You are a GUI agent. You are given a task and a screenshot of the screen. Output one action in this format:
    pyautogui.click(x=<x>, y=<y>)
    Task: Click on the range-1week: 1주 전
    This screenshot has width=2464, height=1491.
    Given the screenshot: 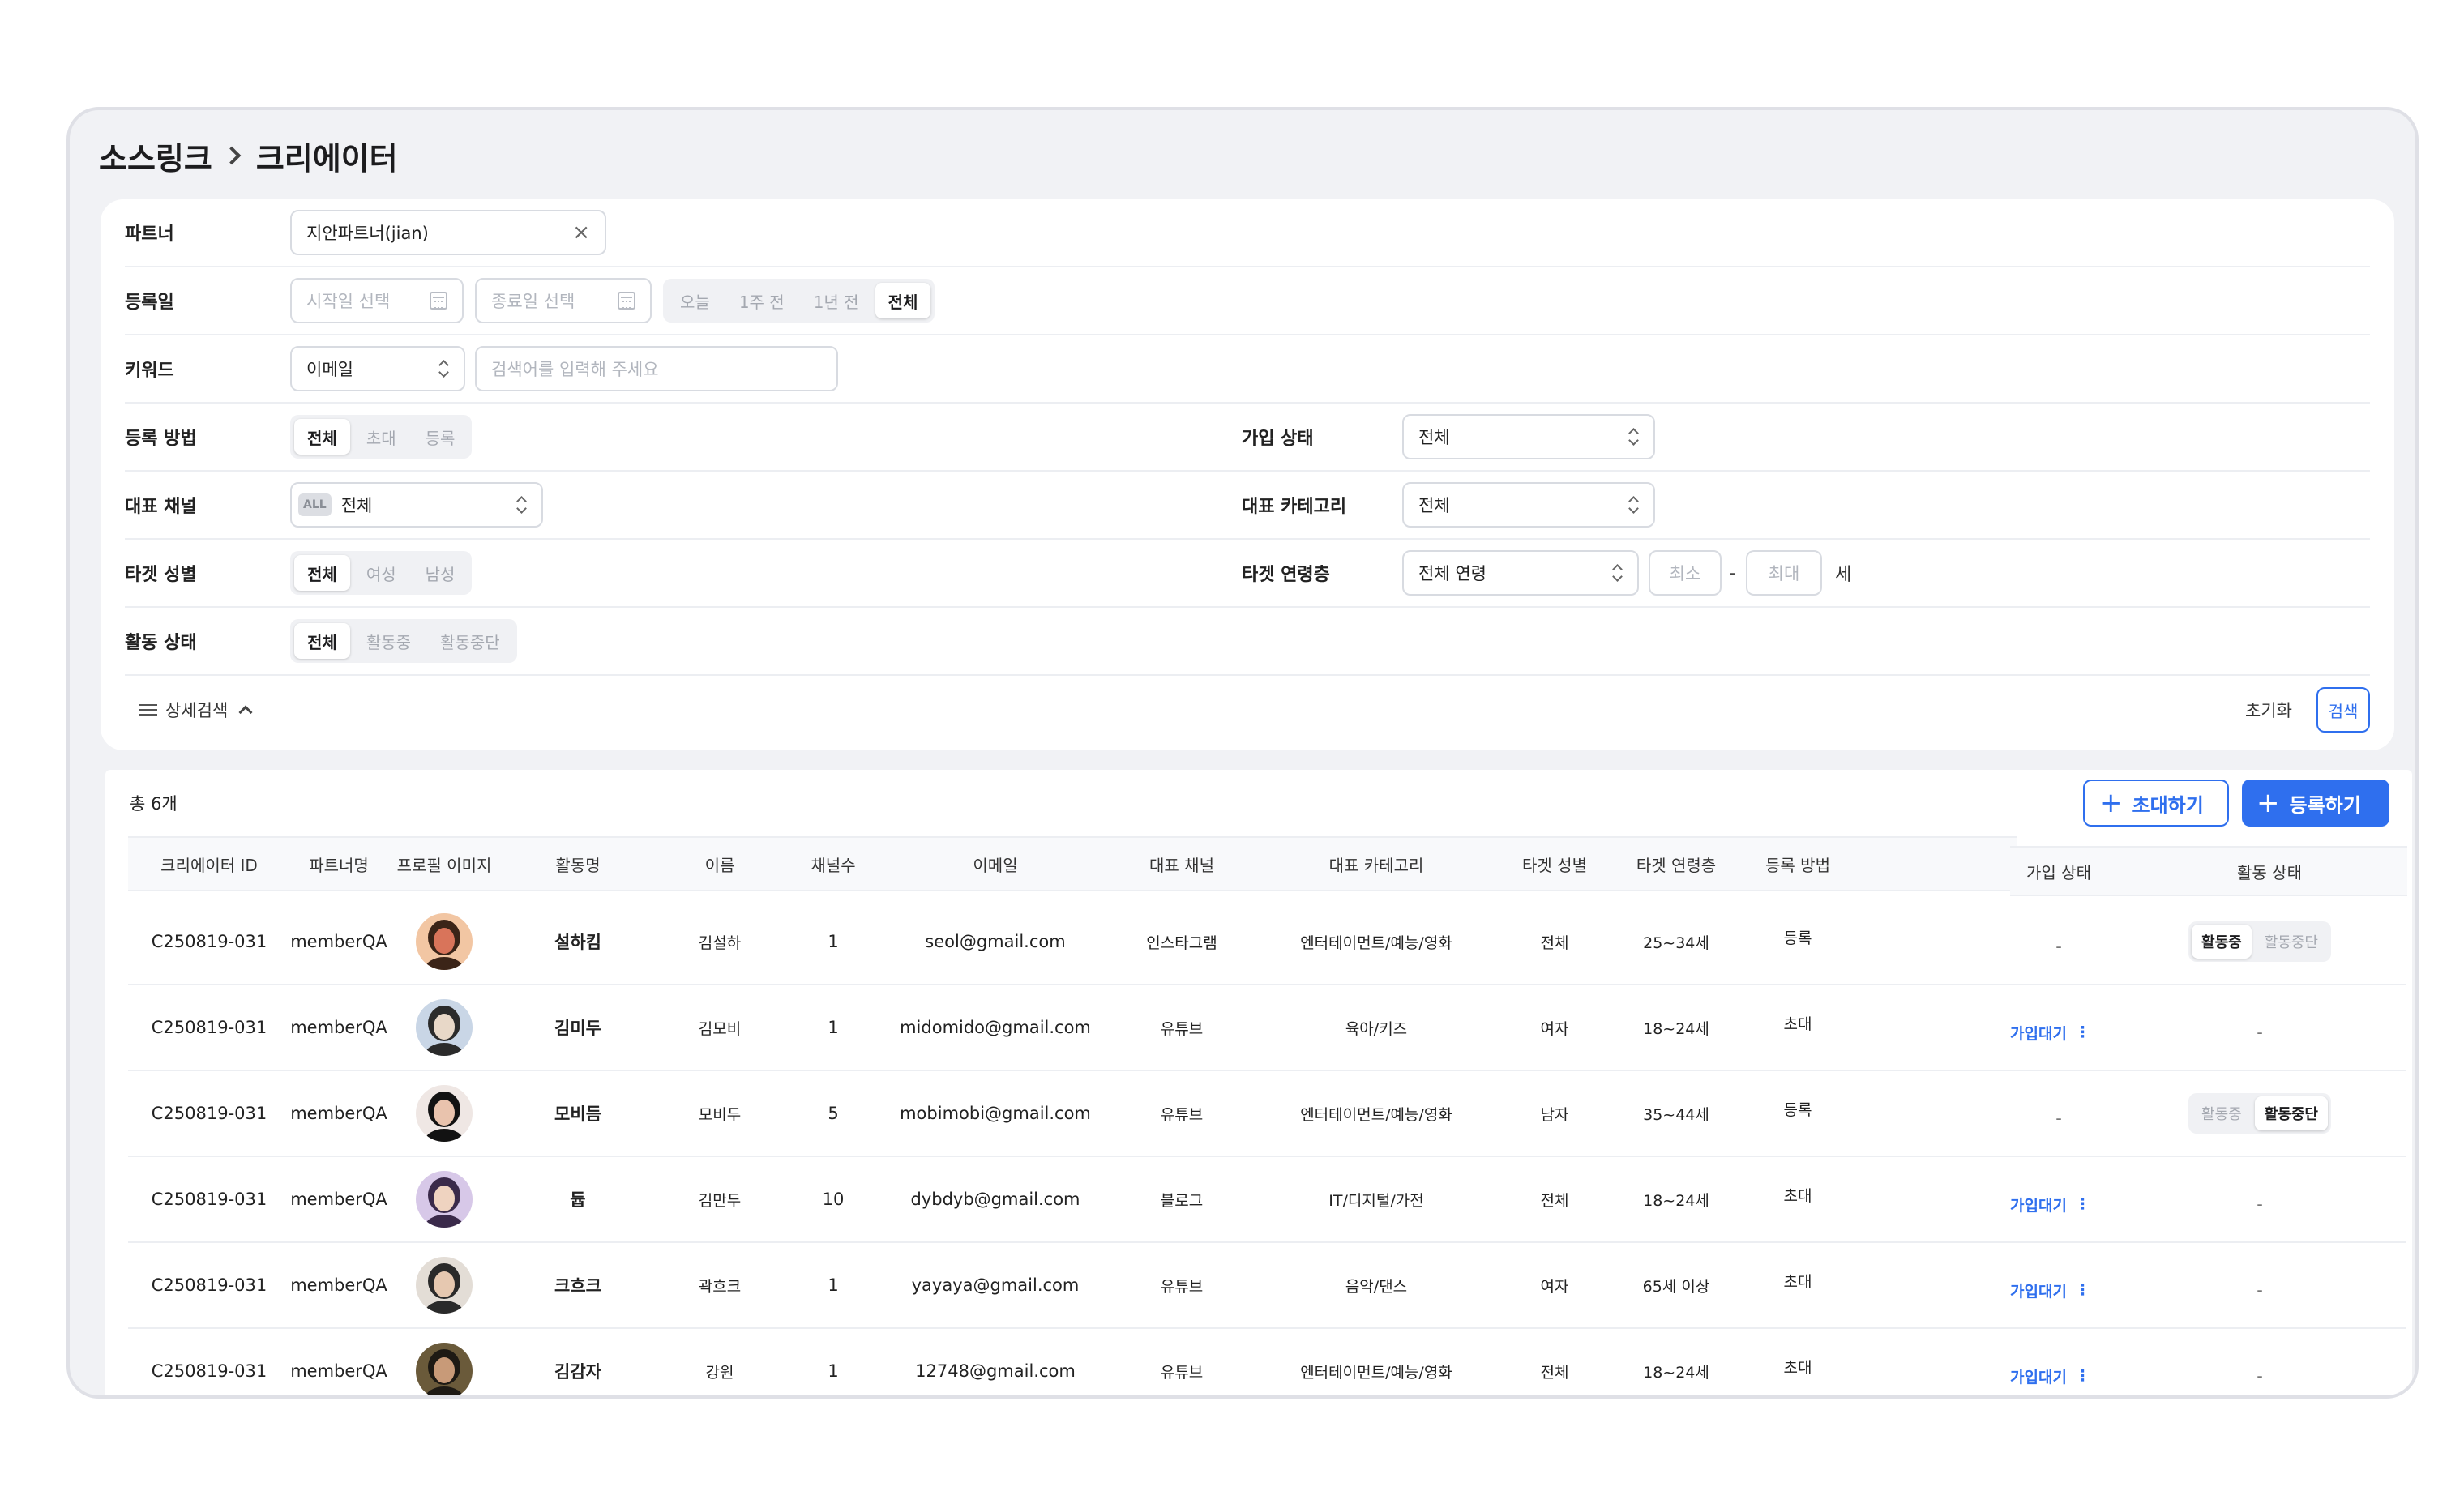 What is the action you would take?
    pyautogui.click(x=762, y=301)
    